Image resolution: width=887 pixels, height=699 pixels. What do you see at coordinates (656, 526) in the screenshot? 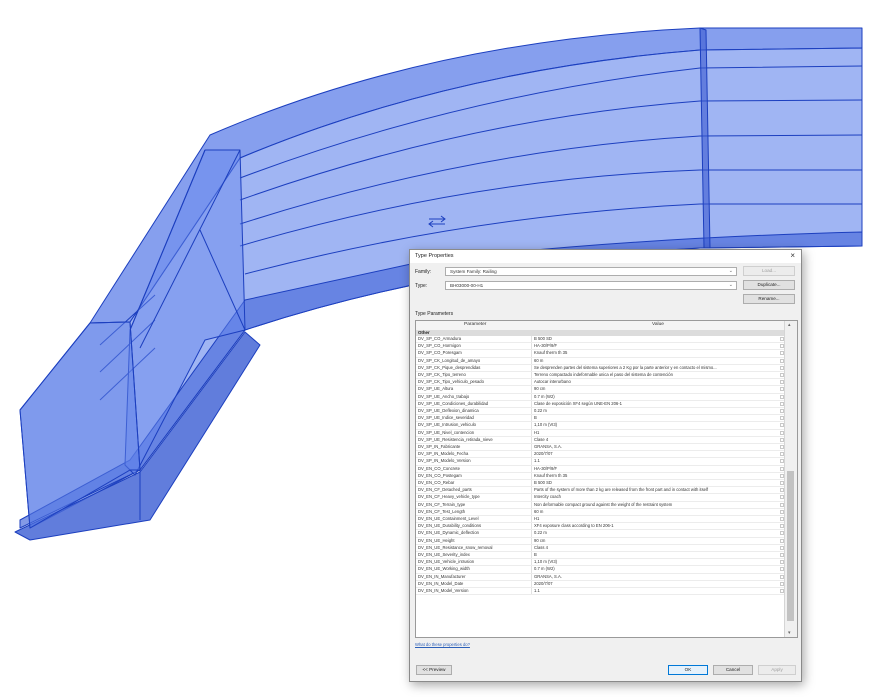
I see `parameter-value-cell: XF4 exposure class according to EN 206-1` at bounding box center [656, 526].